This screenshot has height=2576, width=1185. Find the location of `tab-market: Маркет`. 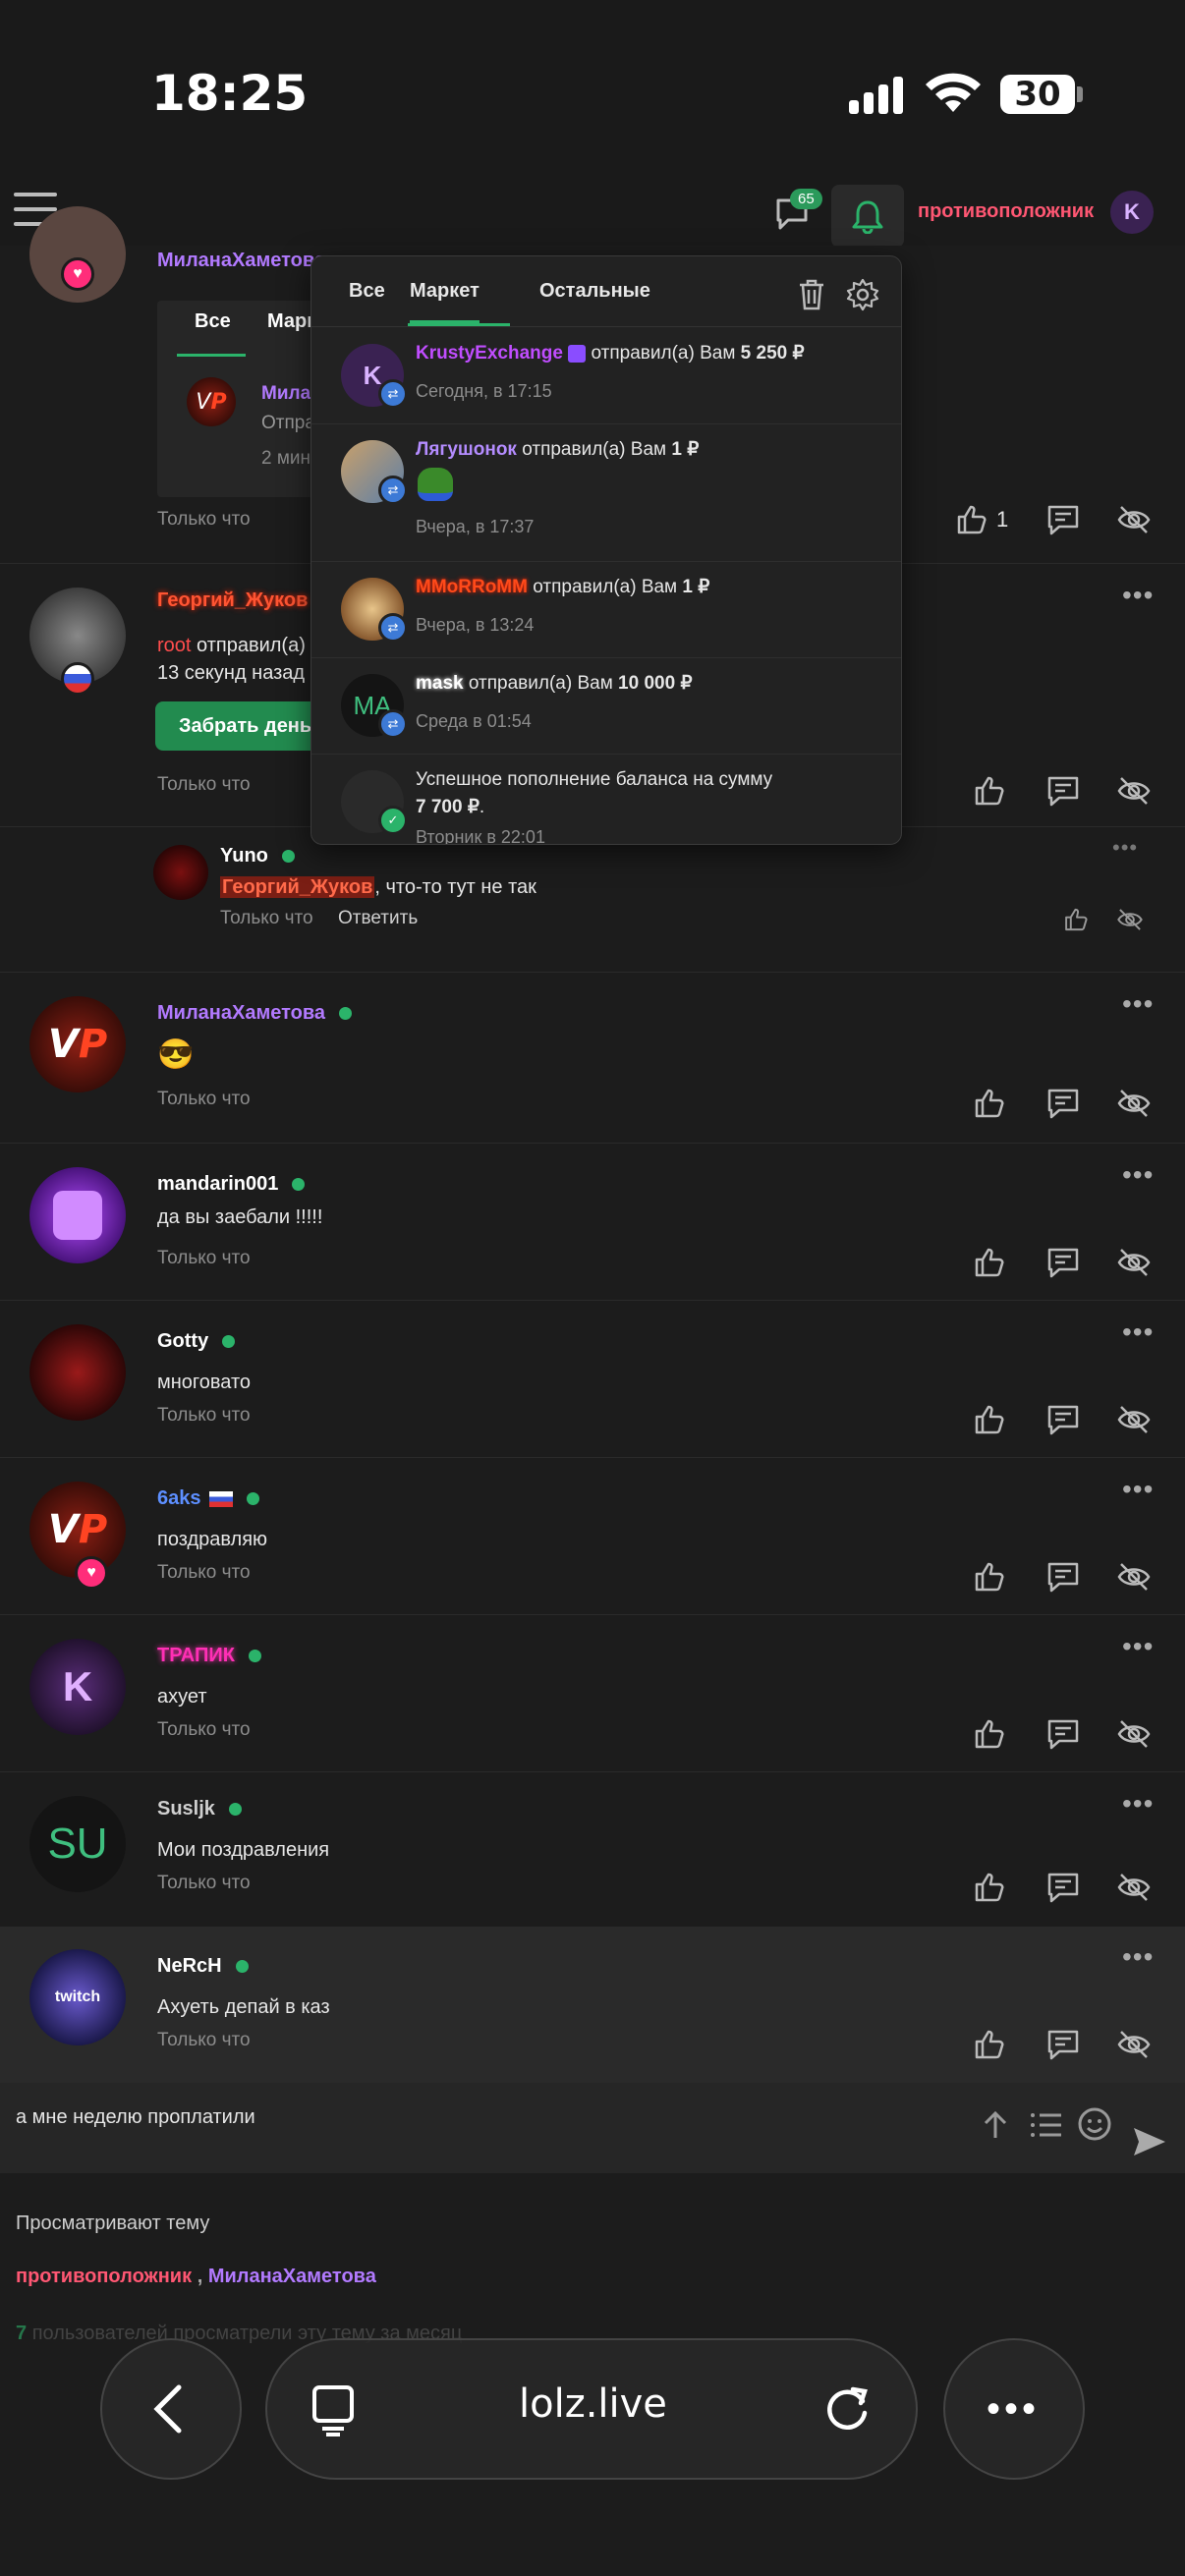

tab-market: Маркет is located at coordinates (445, 301).